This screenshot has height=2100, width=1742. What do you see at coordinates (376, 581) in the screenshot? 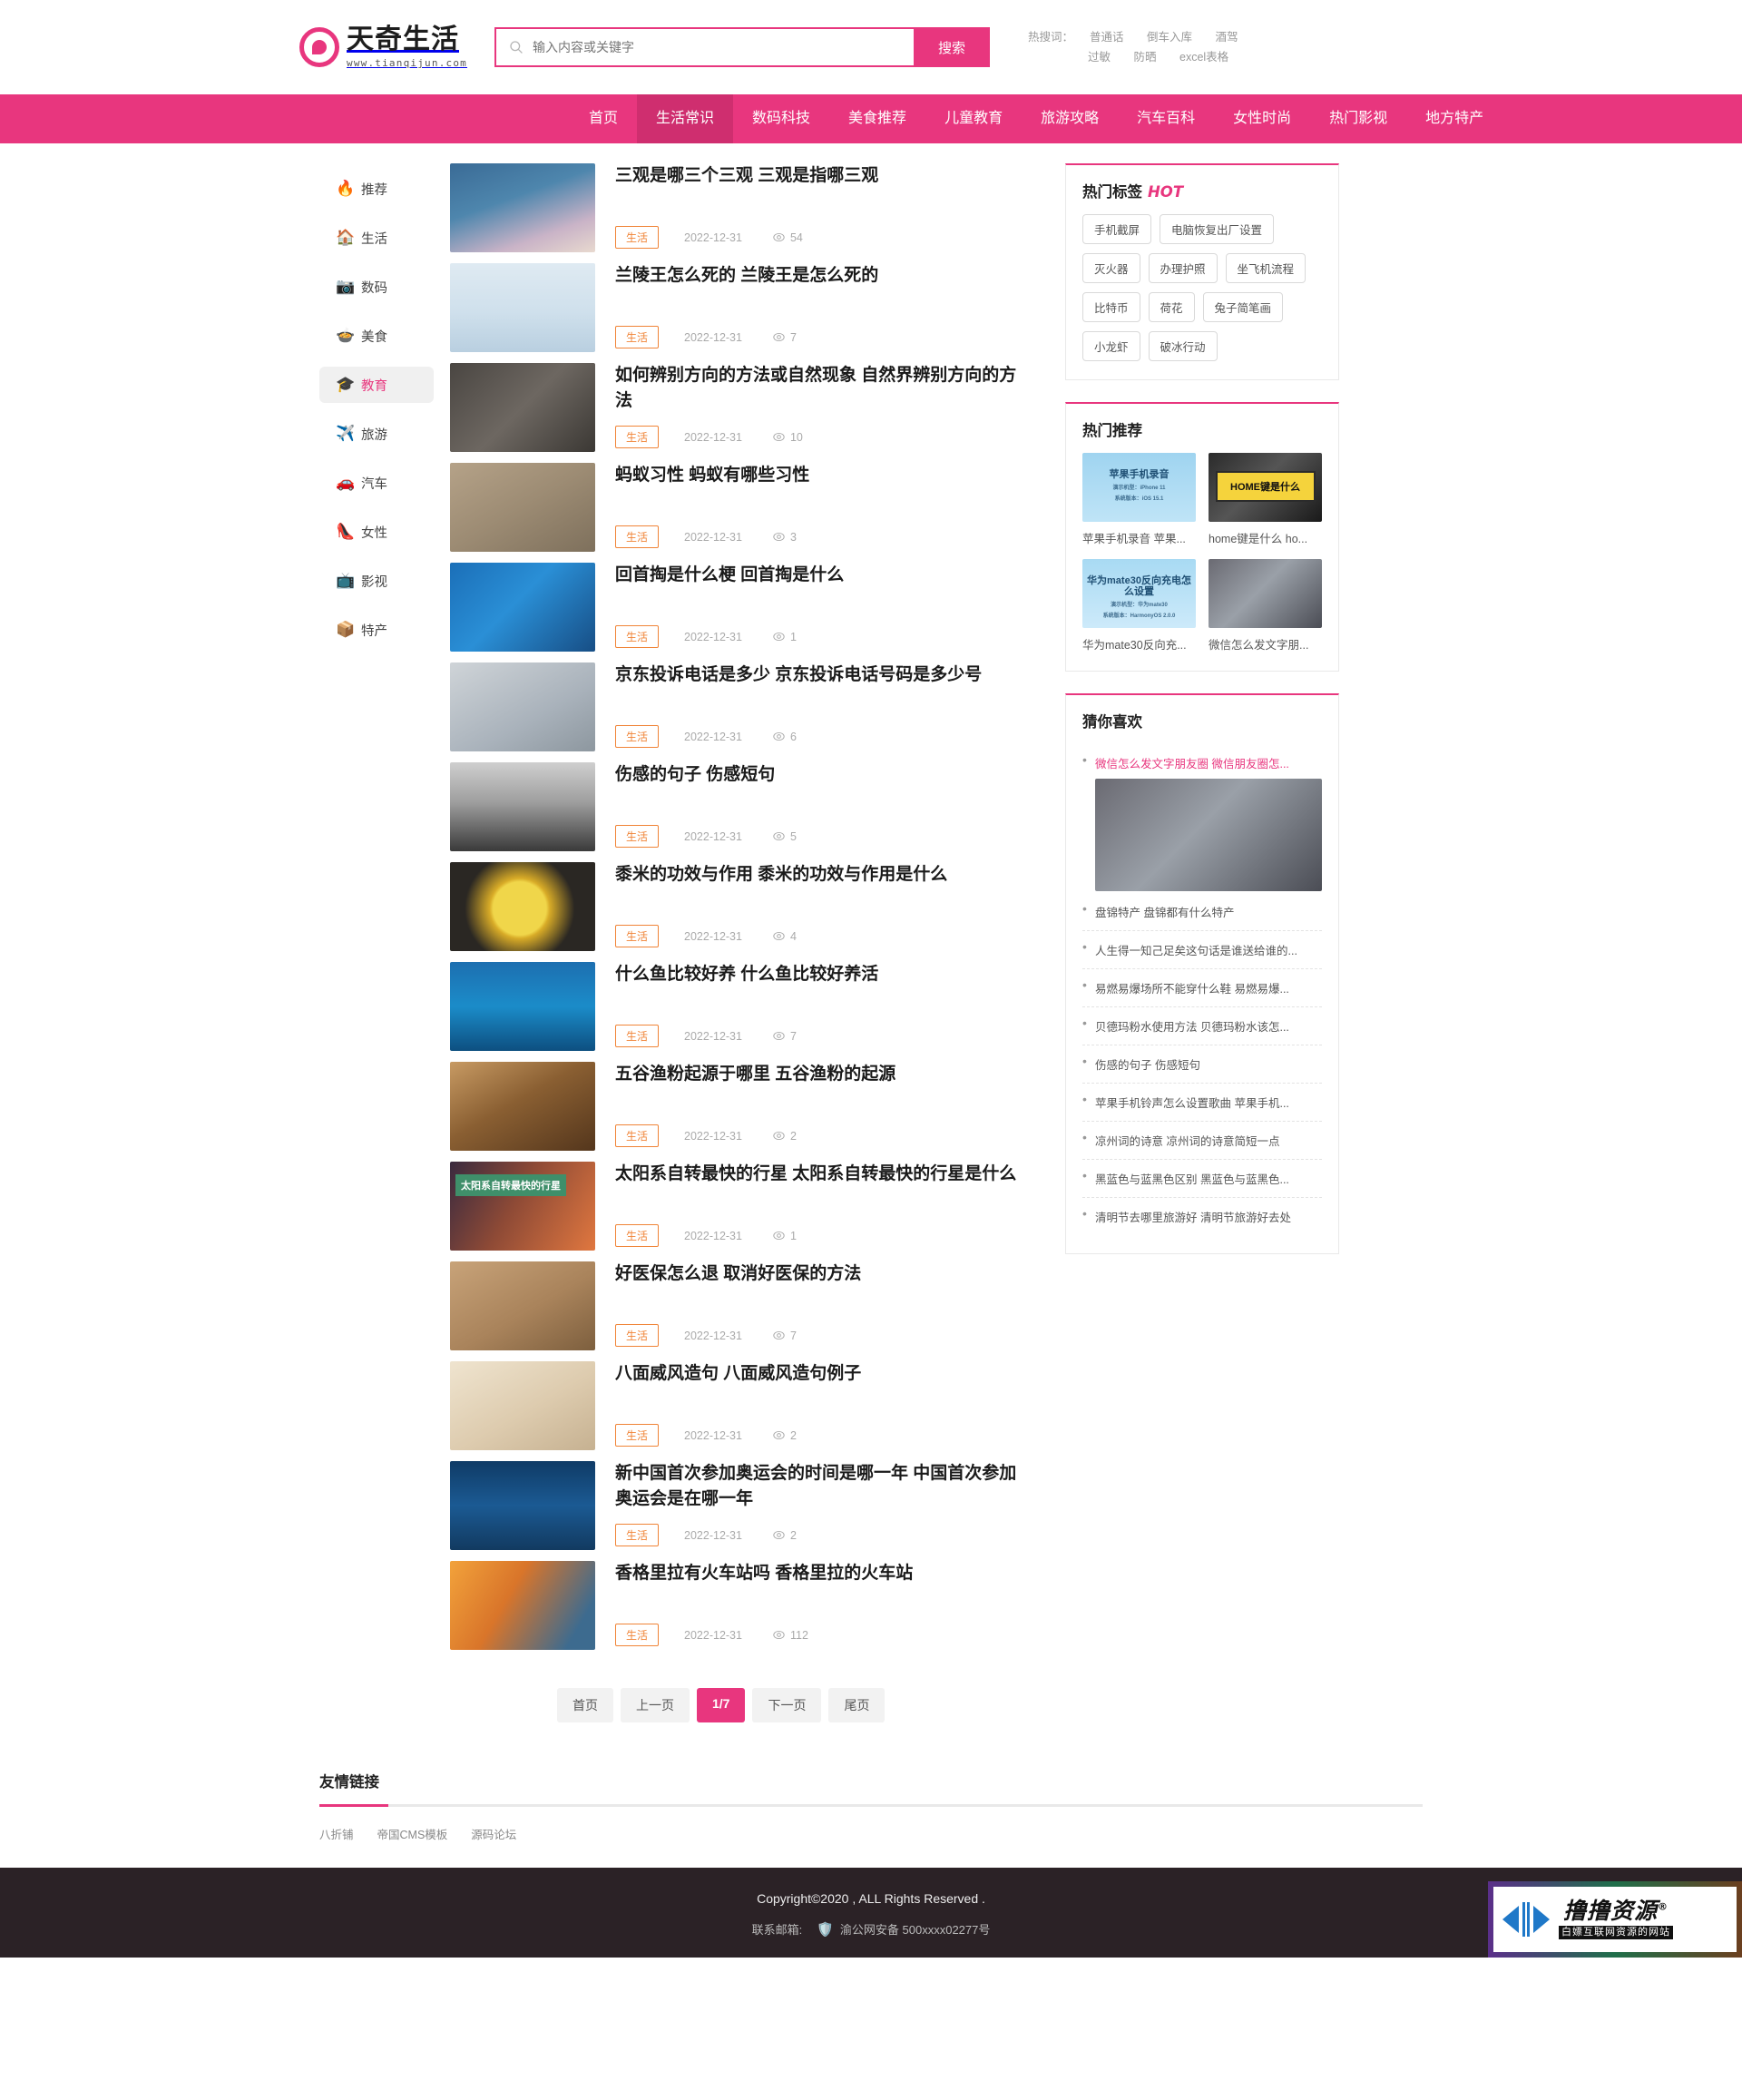
I see `sidebar-item-8: 📺 影视` at bounding box center [376, 581].